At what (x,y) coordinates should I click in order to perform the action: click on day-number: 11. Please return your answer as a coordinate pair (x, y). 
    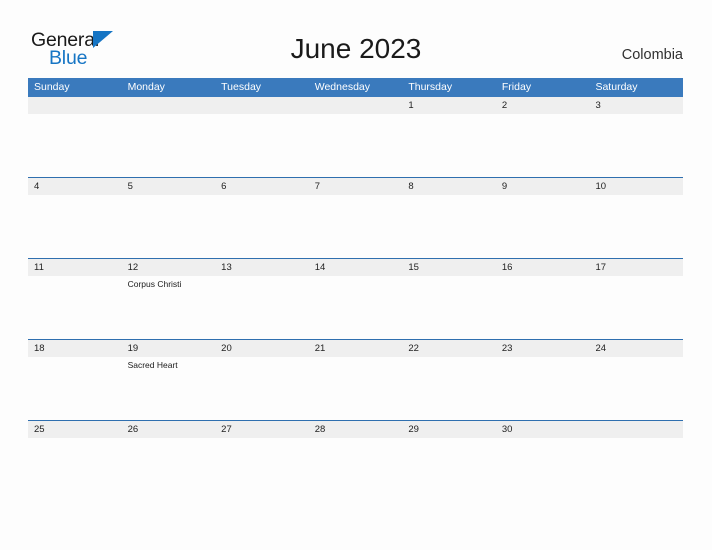
    Looking at the image, I should click on (75, 267).